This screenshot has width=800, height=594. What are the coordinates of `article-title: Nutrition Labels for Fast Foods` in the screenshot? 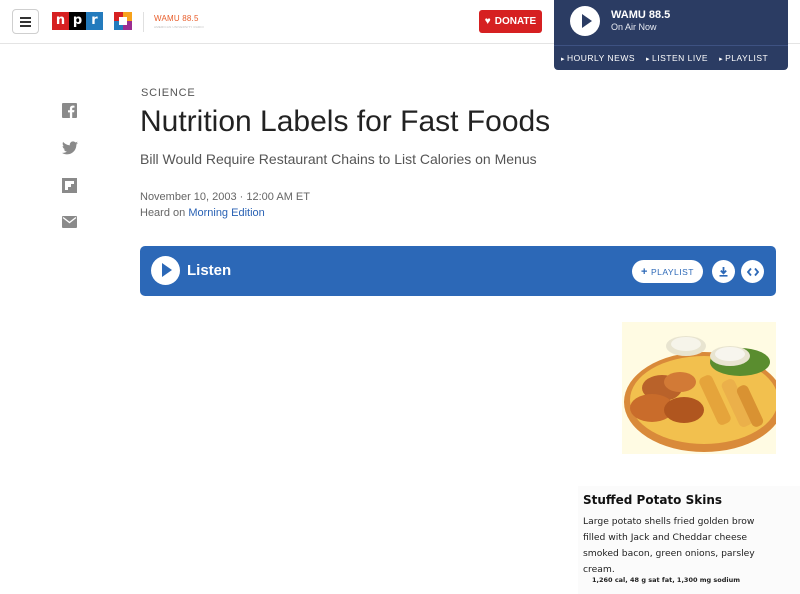 It's located at (345, 121).